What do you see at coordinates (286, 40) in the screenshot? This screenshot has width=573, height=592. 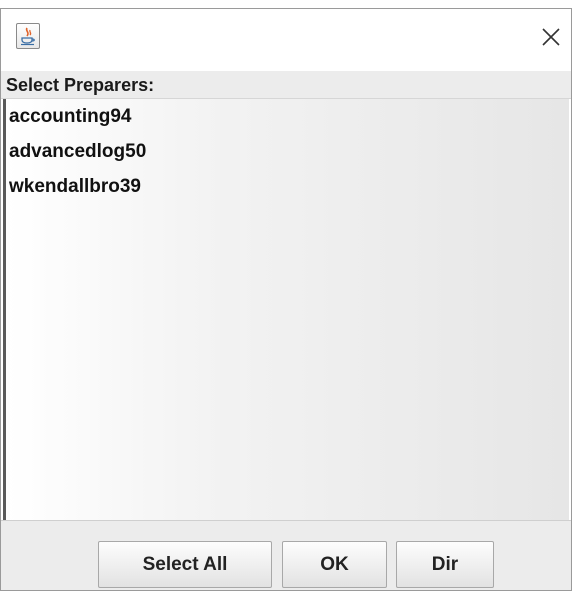 I see `title-bar` at bounding box center [286, 40].